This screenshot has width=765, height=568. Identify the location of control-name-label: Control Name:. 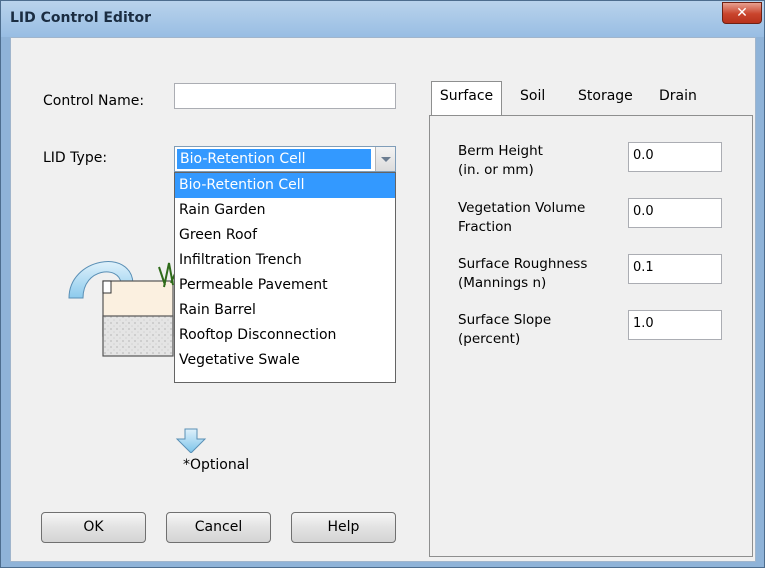
(94, 101).